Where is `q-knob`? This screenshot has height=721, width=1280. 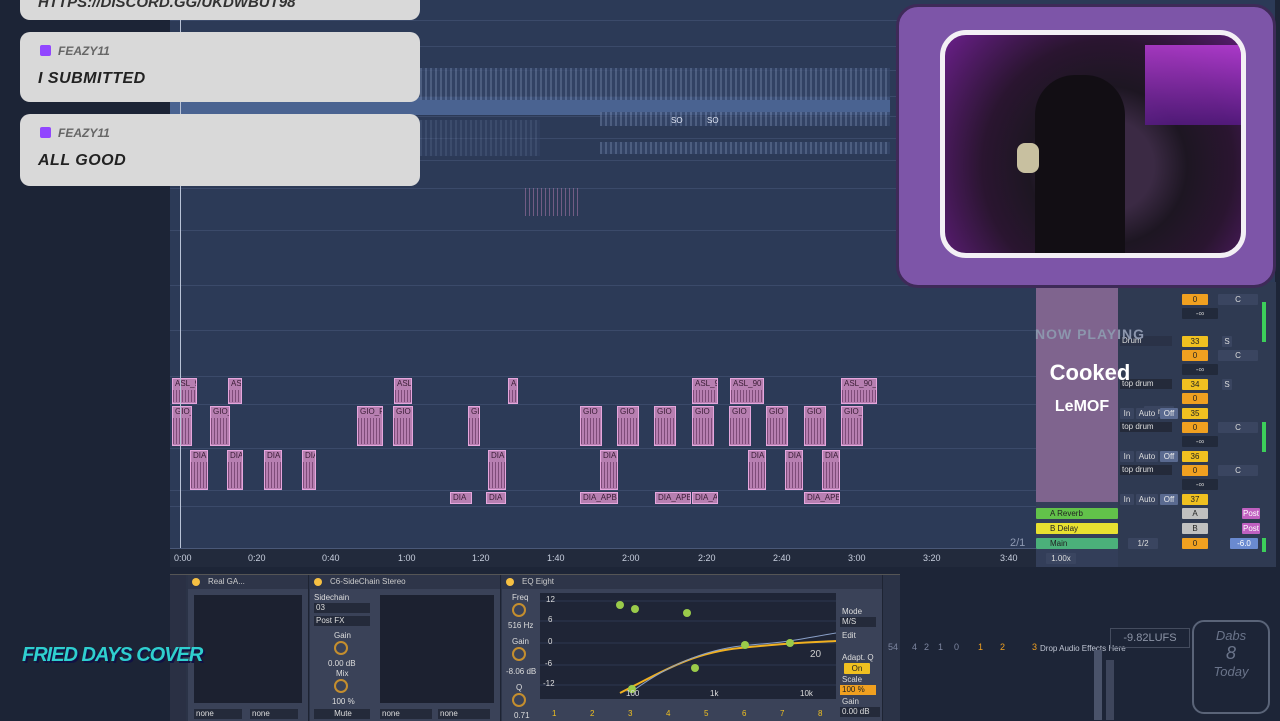 q-knob is located at coordinates (519, 700).